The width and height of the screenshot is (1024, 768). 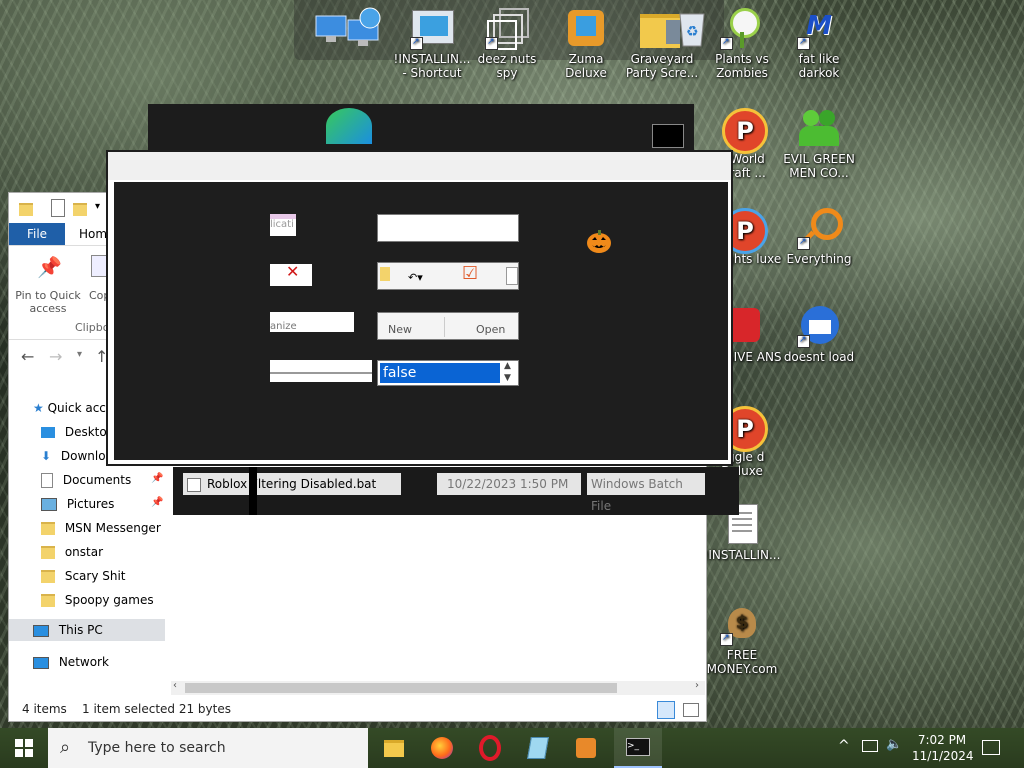 I want to click on toolbar-icons-fragment: ↶▾ ☑, so click(x=448, y=276).